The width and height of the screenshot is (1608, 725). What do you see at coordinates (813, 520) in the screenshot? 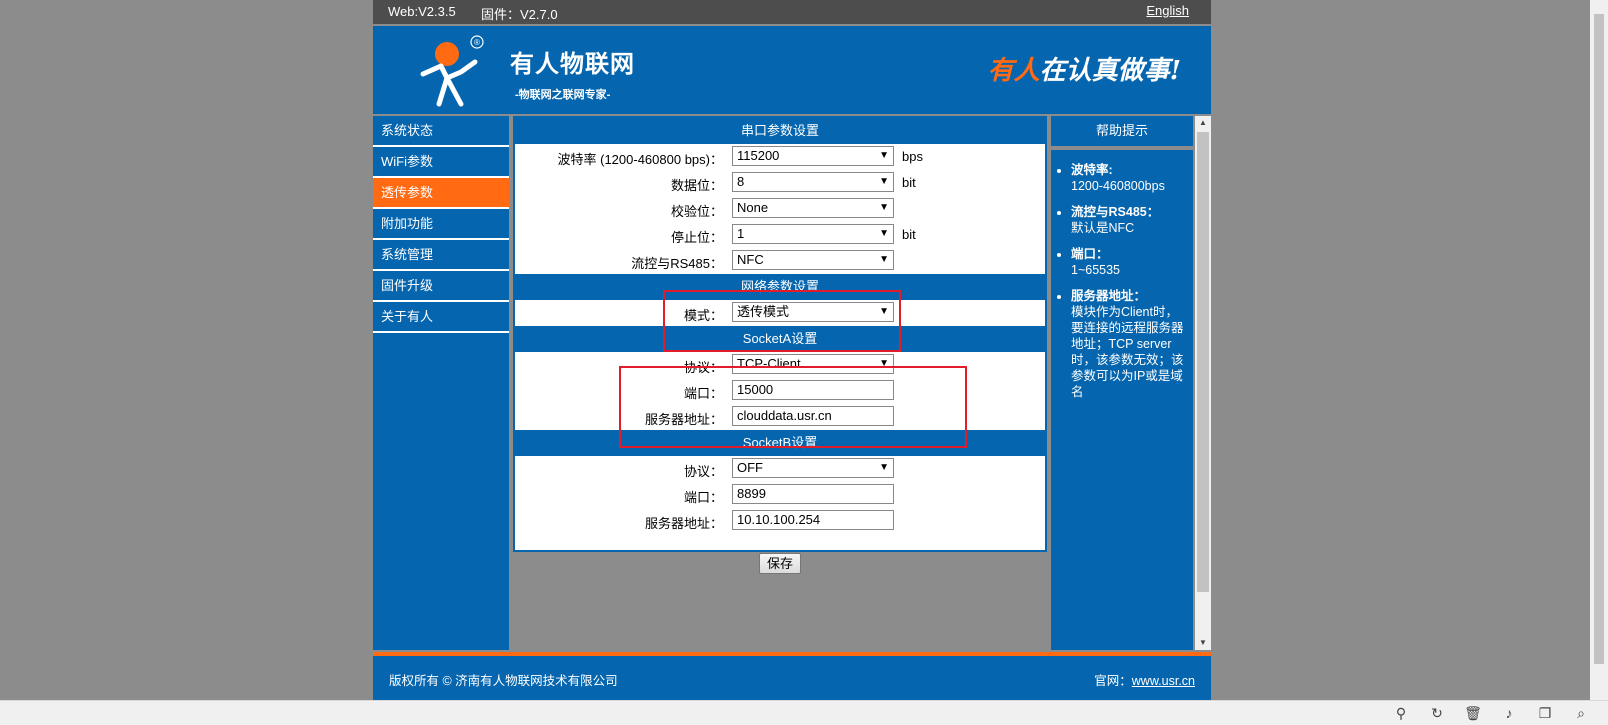
I see `socketb-server-input: 10.10.100.254` at bounding box center [813, 520].